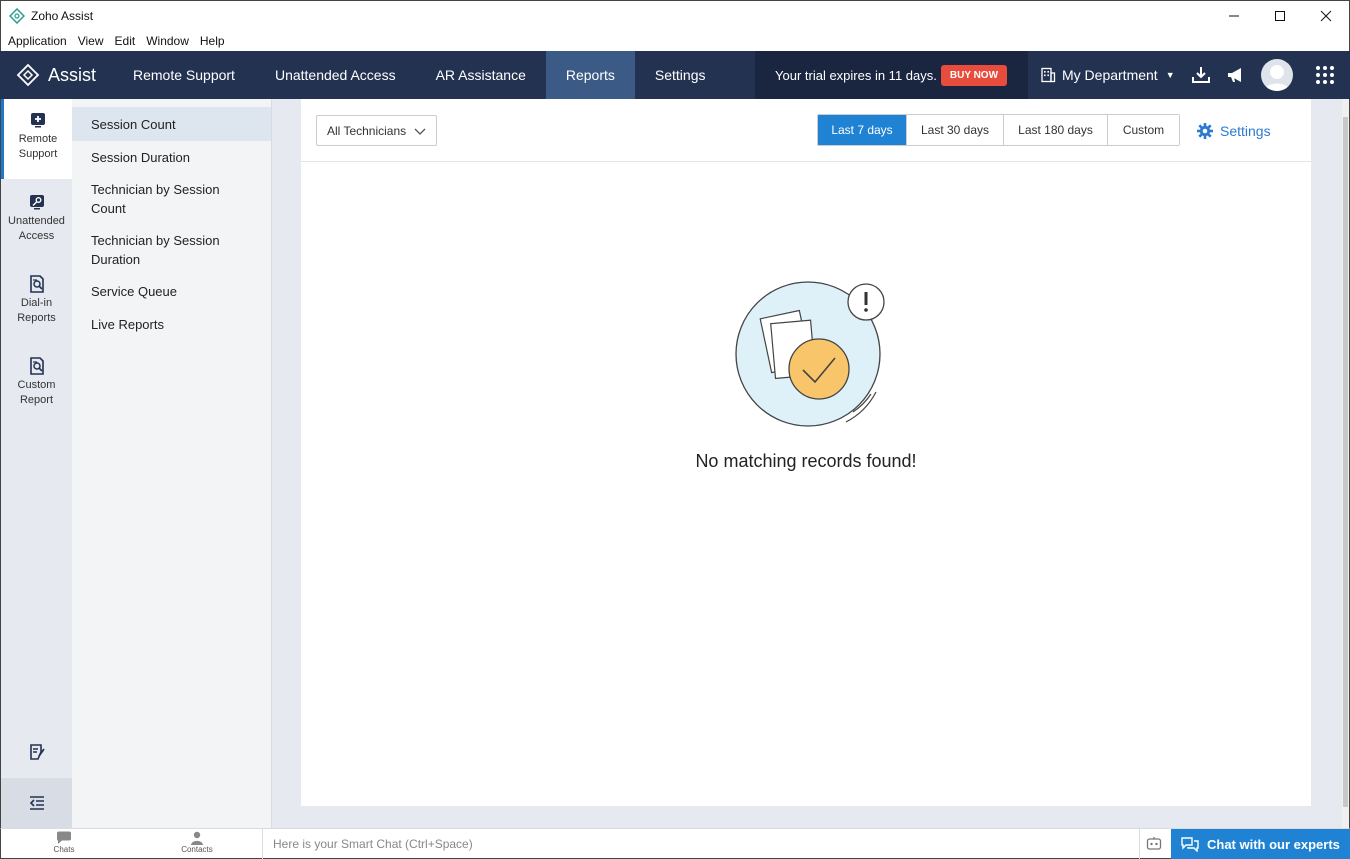  Describe the element at coordinates (373, 844) in the screenshot. I see `smart-chat-placeholder: Here is your Smart Chat (Ctrl+Space)` at that location.